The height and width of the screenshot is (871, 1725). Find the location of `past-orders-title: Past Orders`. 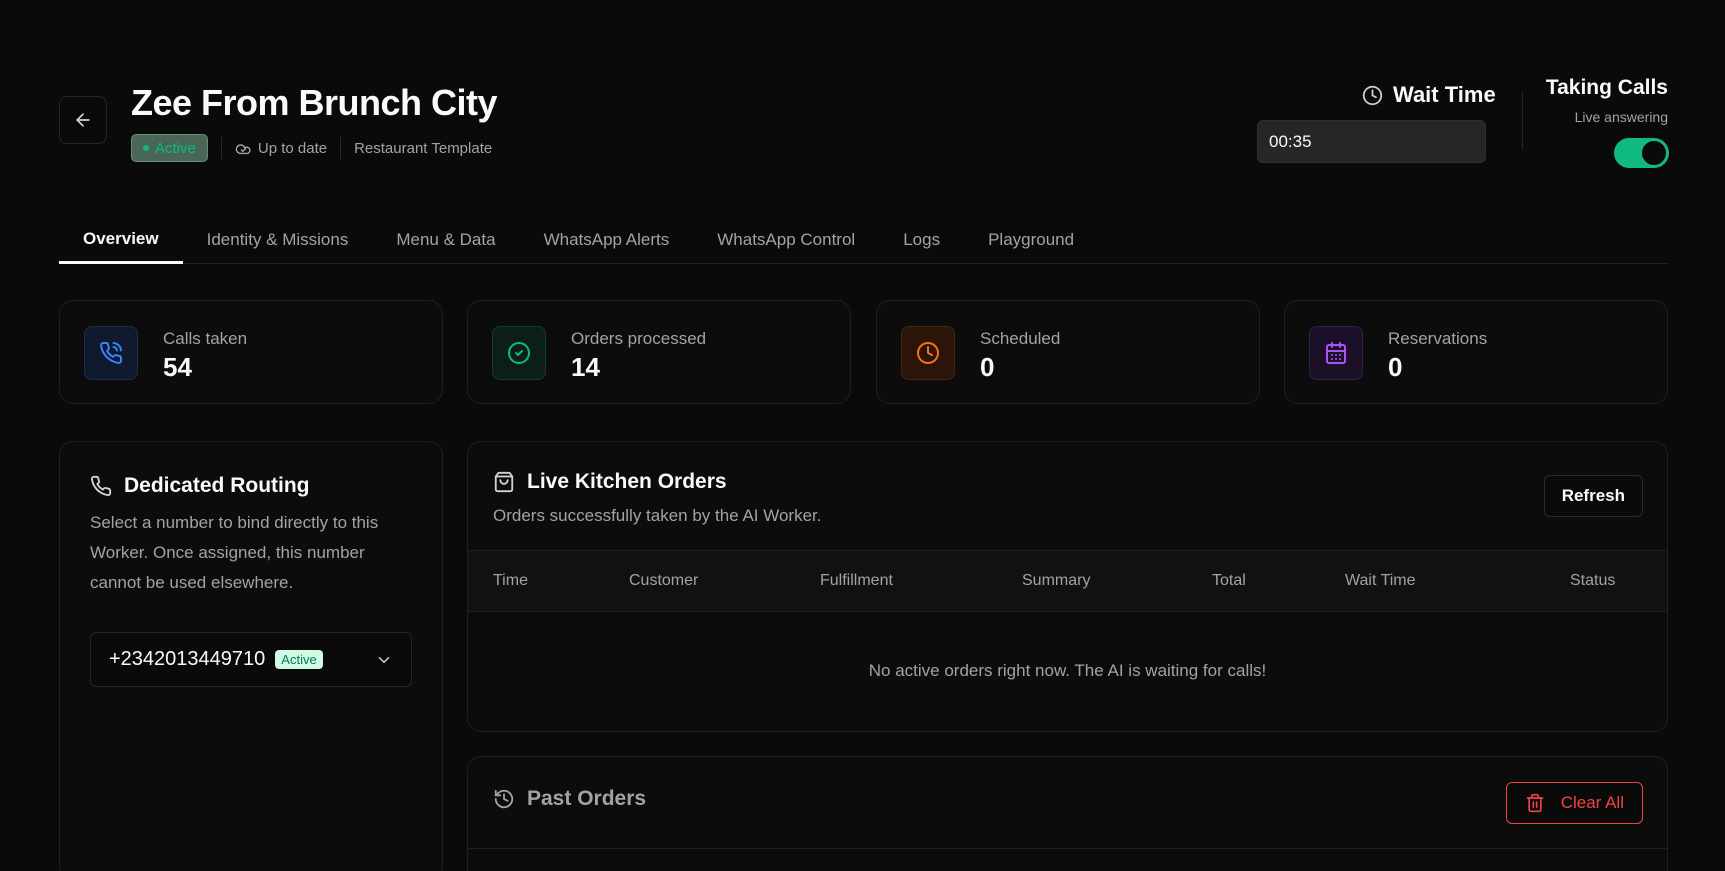

past-orders-title: Past Orders is located at coordinates (569, 799).